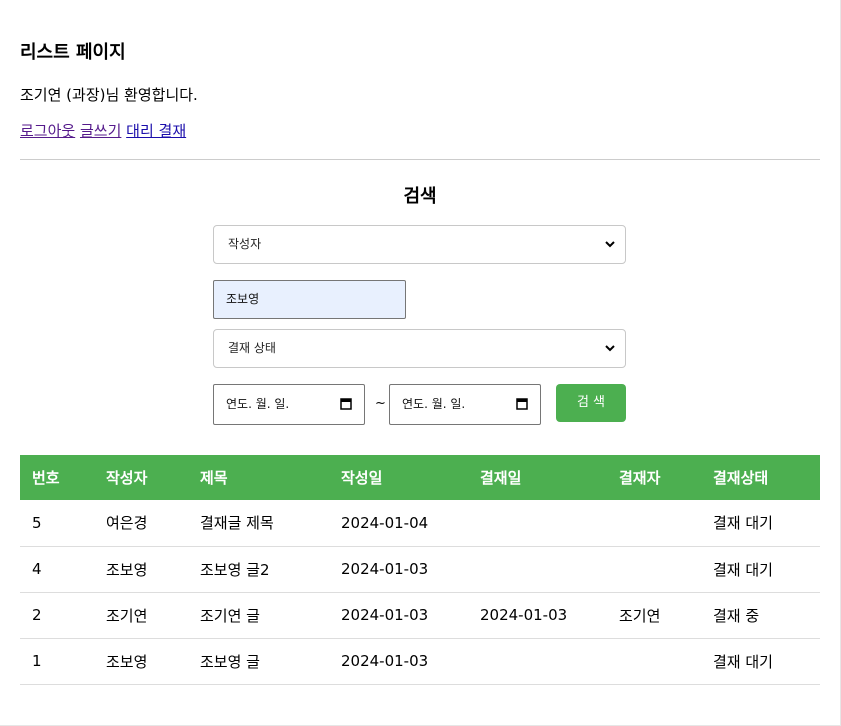 Image resolution: width=841 pixels, height=726 pixels. What do you see at coordinates (420, 159) in the screenshot?
I see `divider` at bounding box center [420, 159].